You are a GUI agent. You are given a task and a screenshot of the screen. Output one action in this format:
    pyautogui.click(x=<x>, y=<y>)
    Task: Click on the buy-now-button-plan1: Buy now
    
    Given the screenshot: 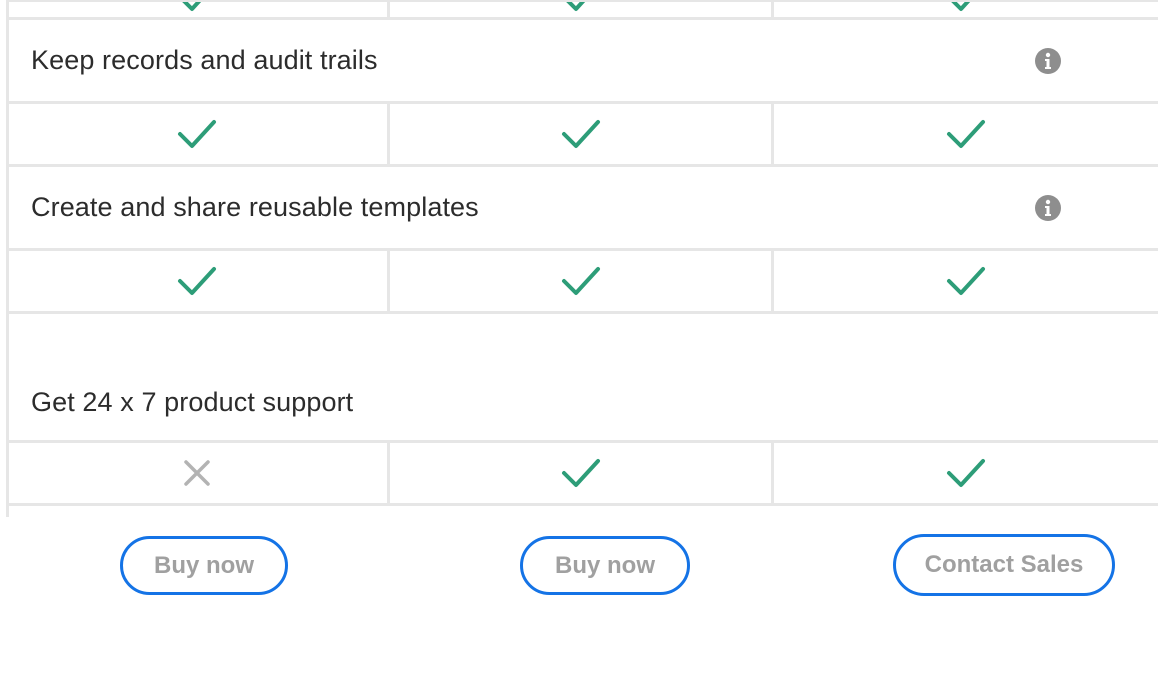 What is the action you would take?
    pyautogui.click(x=204, y=565)
    